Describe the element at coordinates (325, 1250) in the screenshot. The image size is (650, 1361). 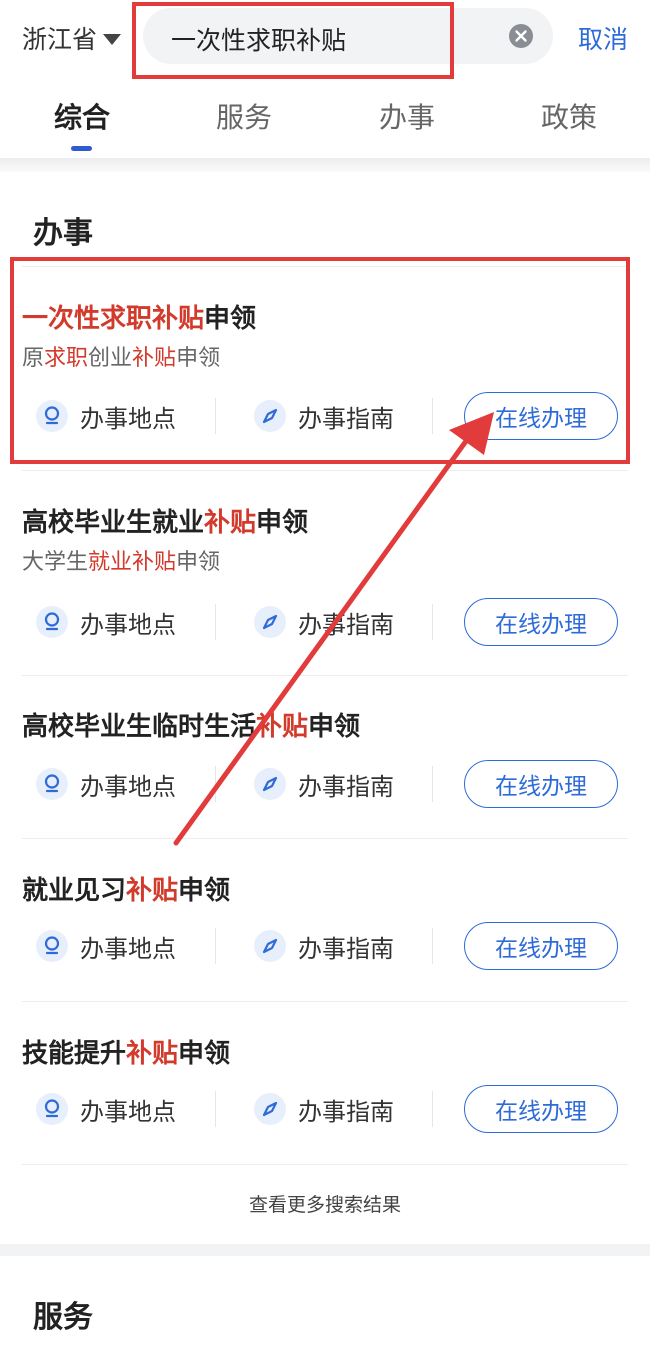
I see `section-gap` at that location.